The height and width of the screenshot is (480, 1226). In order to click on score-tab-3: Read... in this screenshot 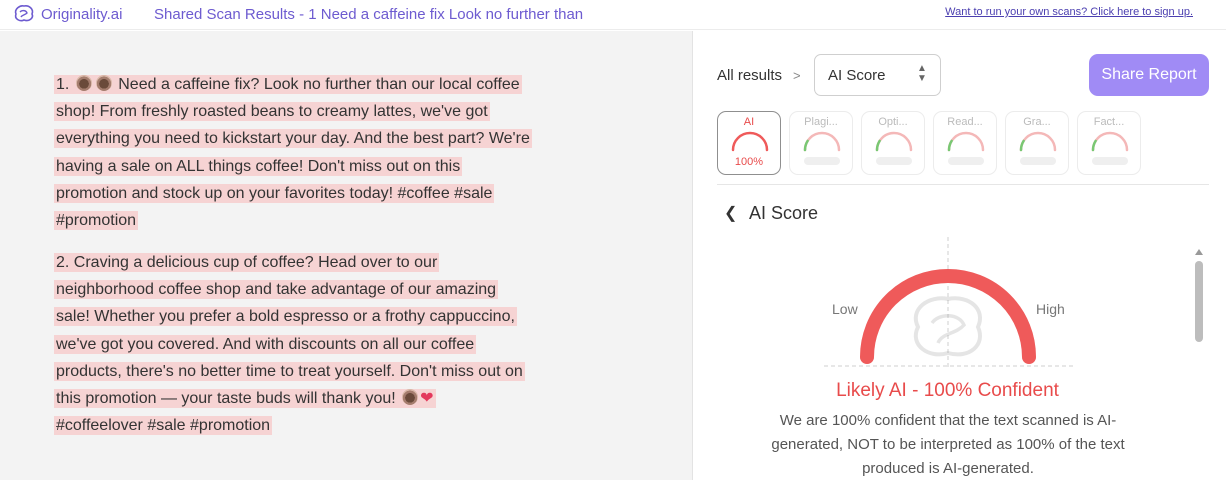, I will do `click(965, 143)`.